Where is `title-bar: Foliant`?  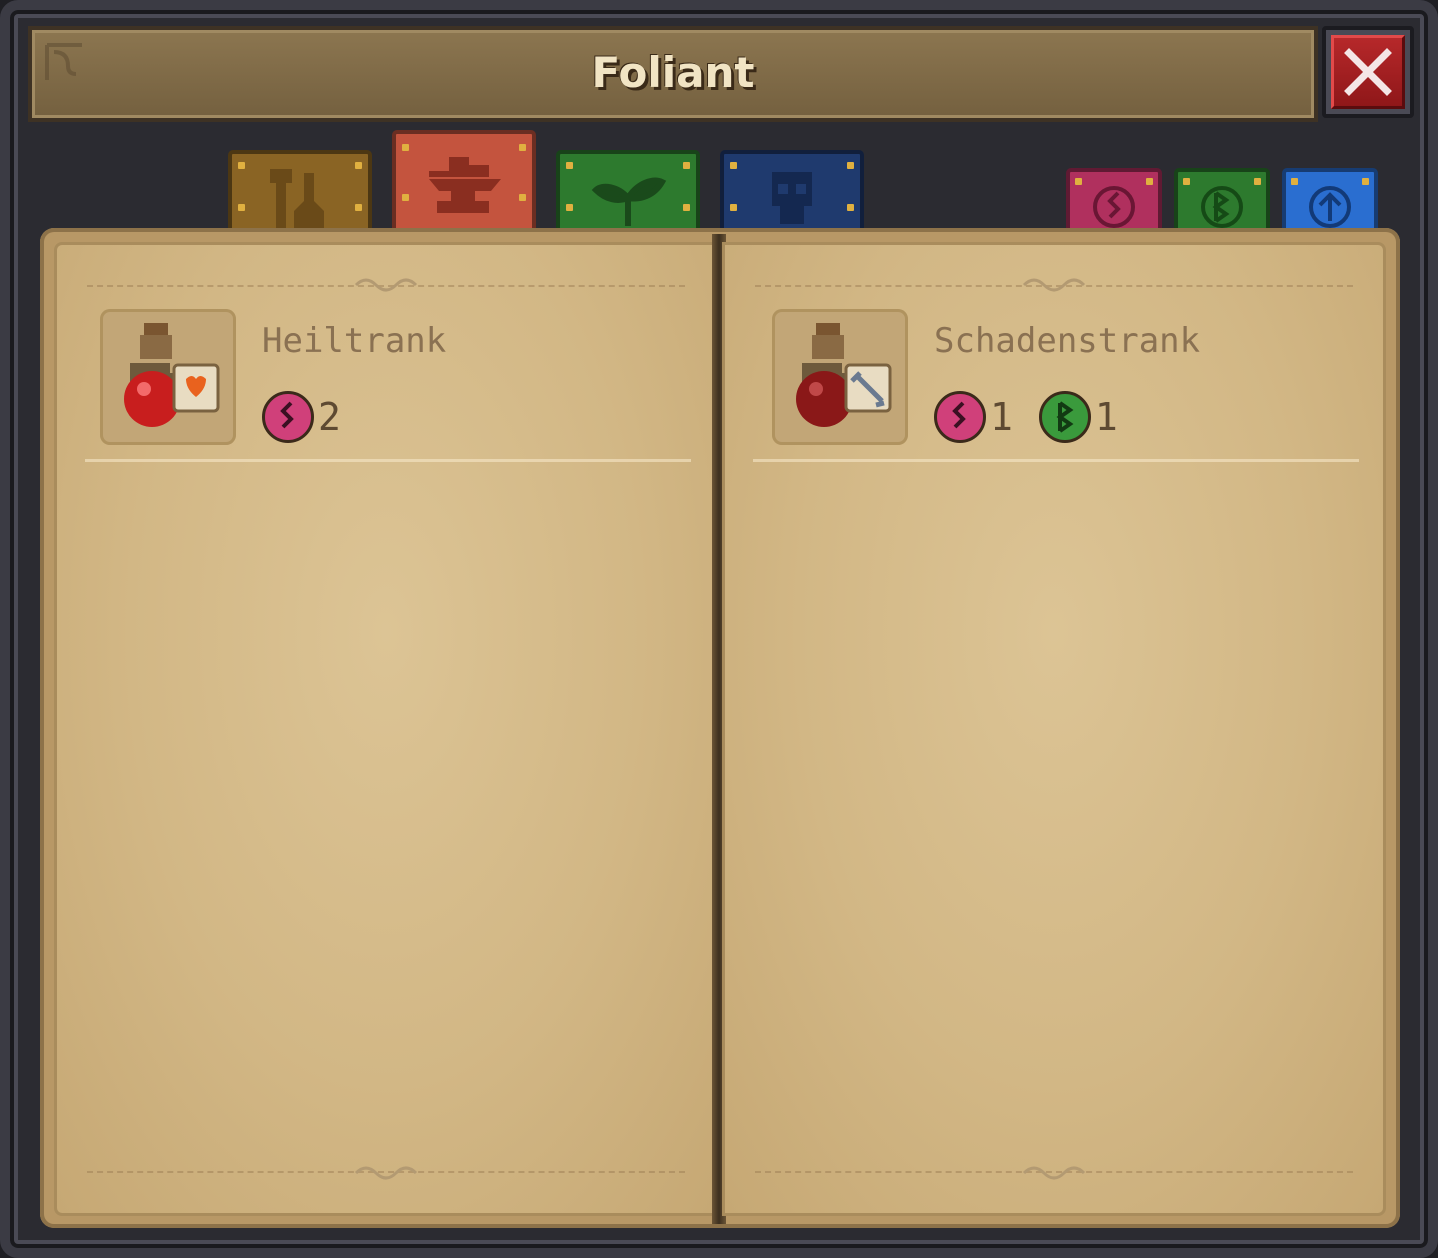
title-bar: Foliant is located at coordinates (673, 74).